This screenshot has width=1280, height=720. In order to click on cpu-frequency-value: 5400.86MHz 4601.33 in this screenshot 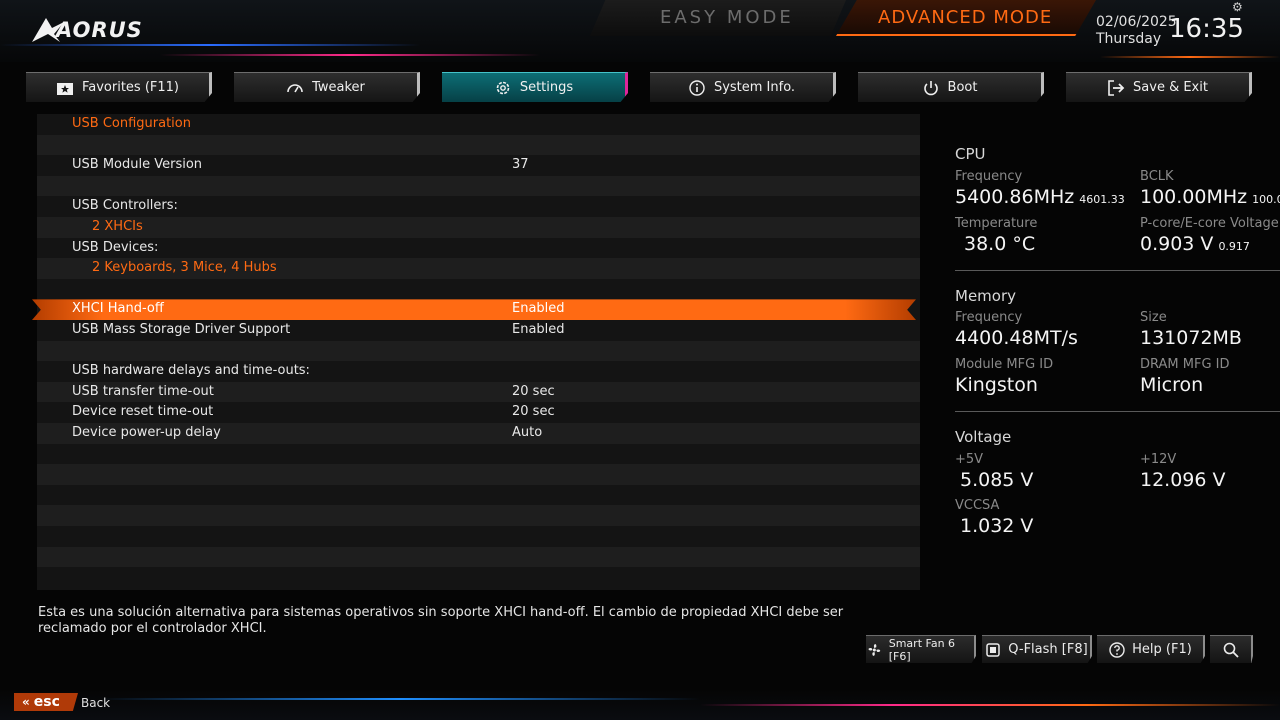, I will do `click(1040, 197)`.